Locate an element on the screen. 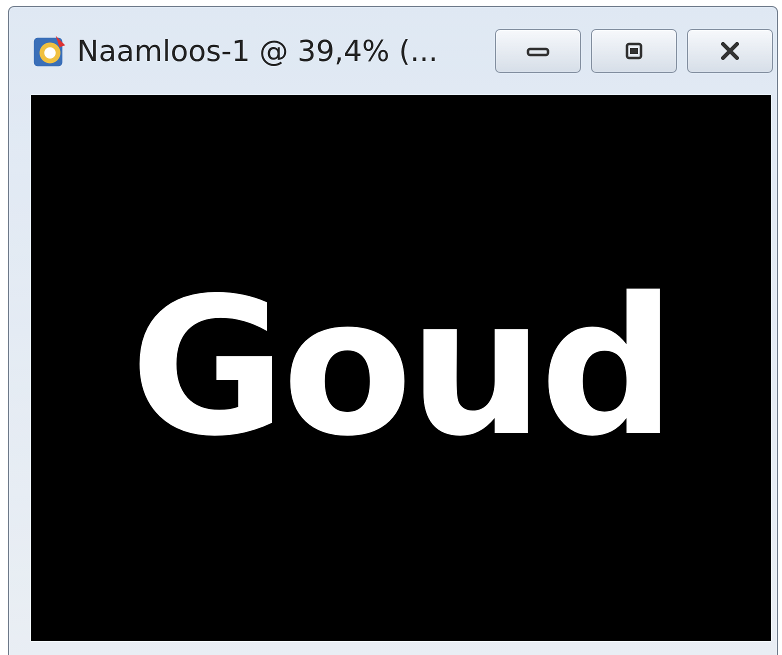  maximize-button is located at coordinates (634, 51).